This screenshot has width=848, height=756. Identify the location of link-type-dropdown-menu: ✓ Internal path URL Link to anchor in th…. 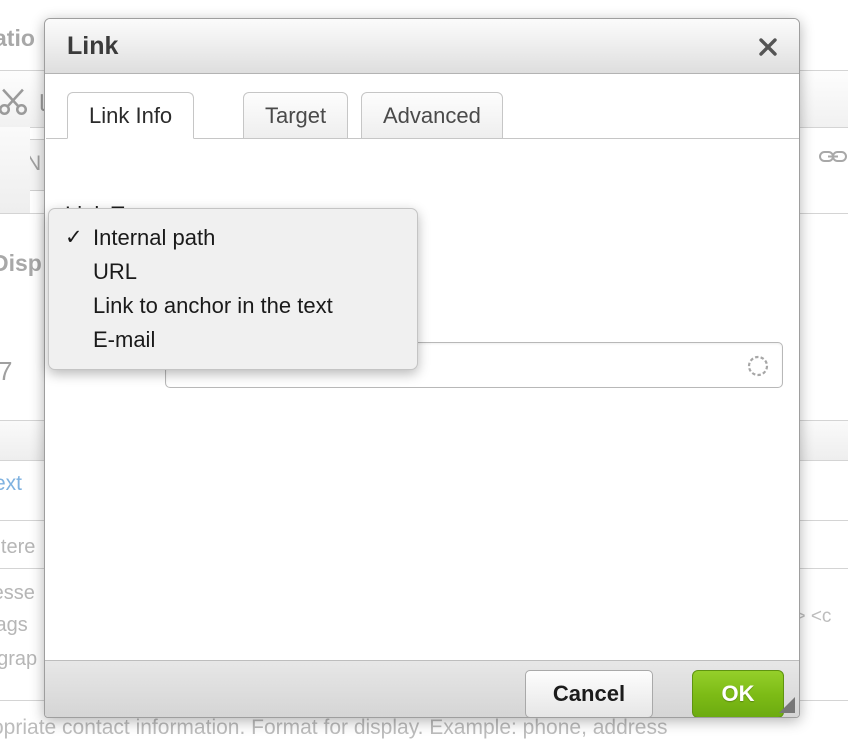
(233, 289).